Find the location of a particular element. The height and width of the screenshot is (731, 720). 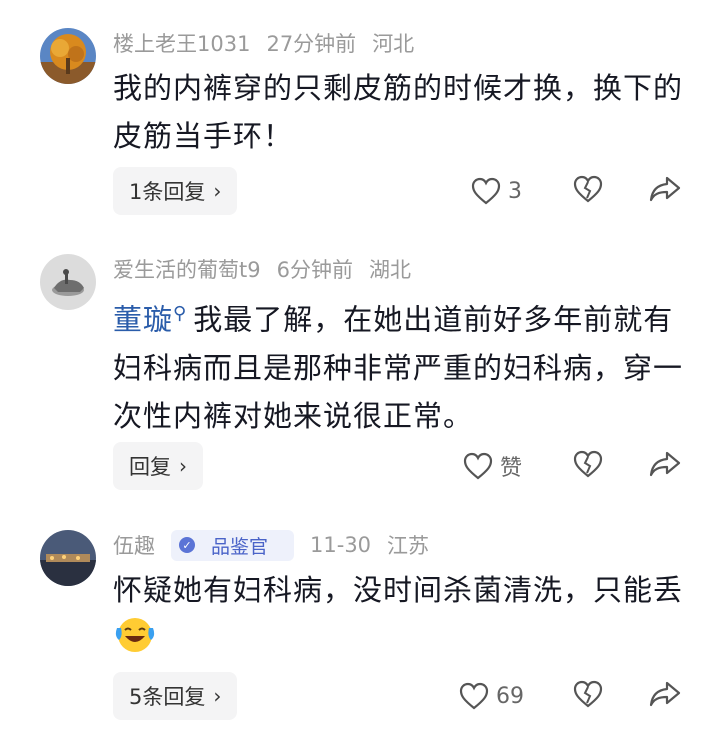

comment-actions: 69 is located at coordinates (360, 696).